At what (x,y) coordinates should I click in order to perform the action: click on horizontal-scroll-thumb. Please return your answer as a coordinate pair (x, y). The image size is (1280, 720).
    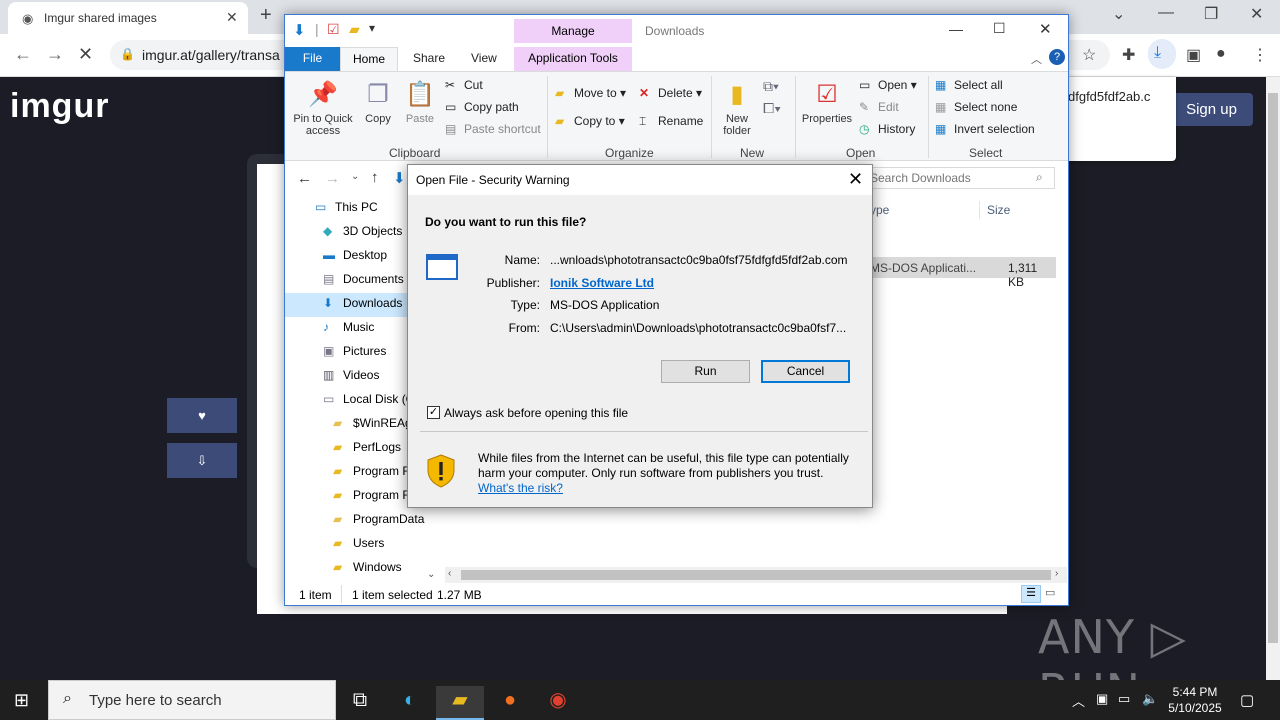
    Looking at the image, I should click on (756, 575).